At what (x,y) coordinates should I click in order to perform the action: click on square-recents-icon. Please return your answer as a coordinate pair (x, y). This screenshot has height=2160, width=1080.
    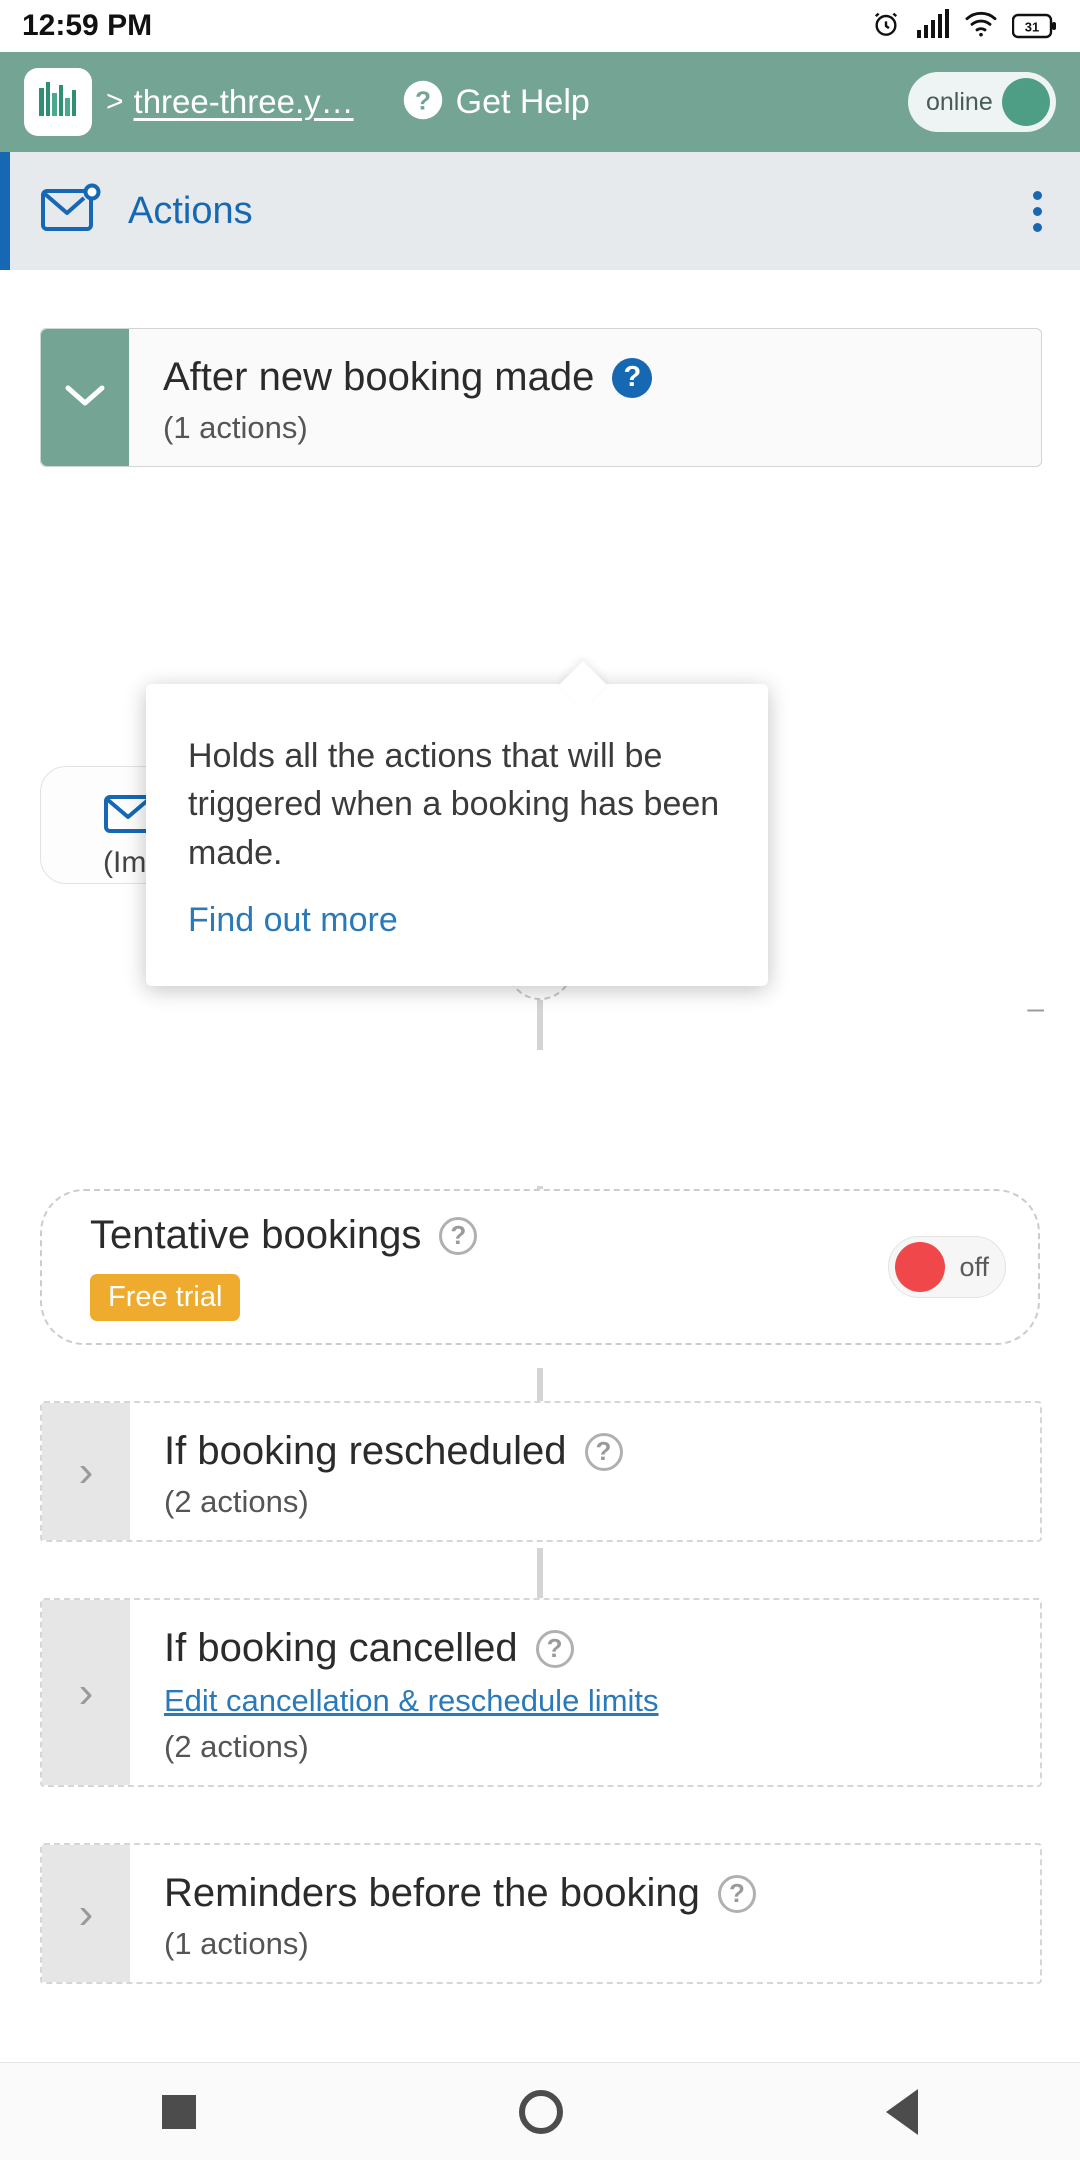
    Looking at the image, I should click on (178, 2111).